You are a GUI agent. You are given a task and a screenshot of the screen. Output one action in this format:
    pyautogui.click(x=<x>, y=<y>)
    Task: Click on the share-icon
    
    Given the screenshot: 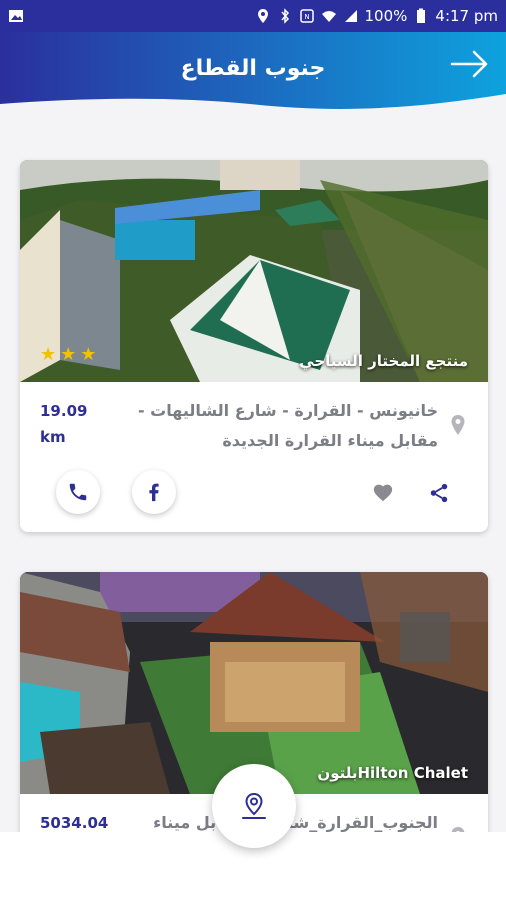 What is the action you would take?
    pyautogui.click(x=439, y=493)
    